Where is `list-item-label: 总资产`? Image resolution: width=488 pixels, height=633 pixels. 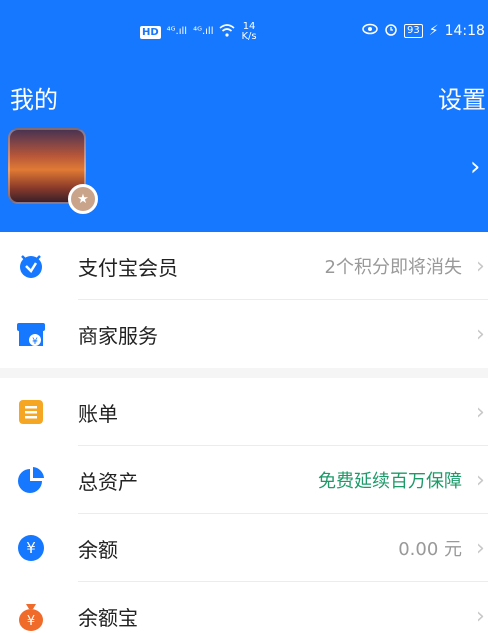
list-item-label: 总资产 is located at coordinates (108, 481).